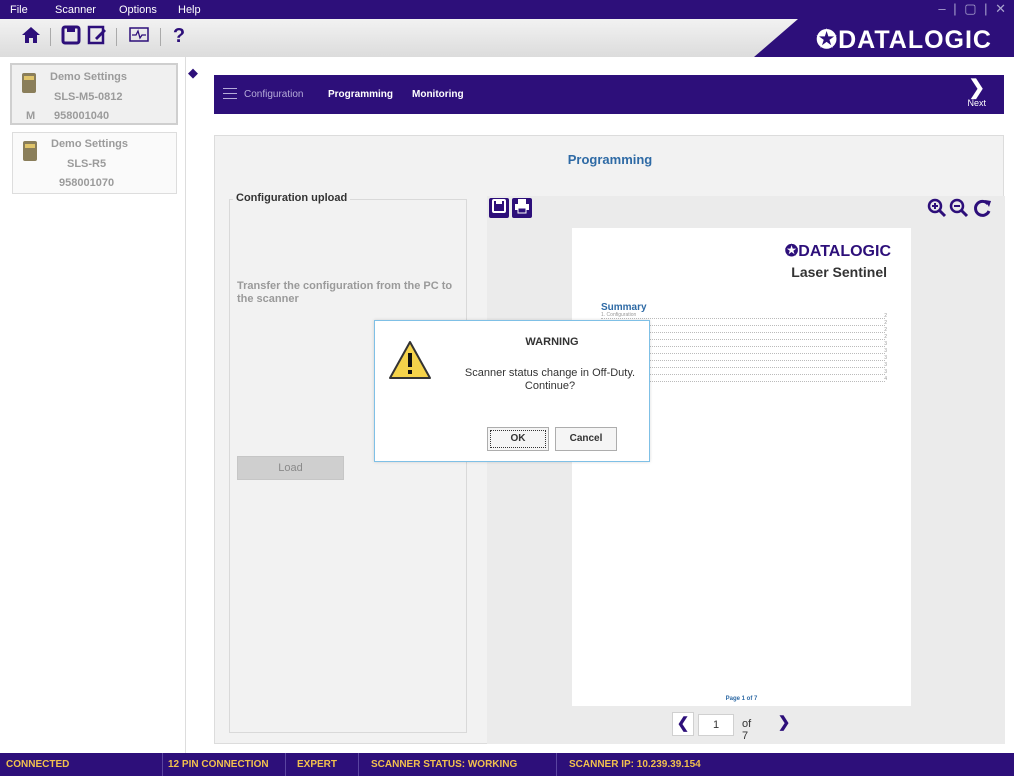 The width and height of the screenshot is (1014, 776). What do you see at coordinates (292, 198) in the screenshot?
I see `upload-title: Configuration upload` at bounding box center [292, 198].